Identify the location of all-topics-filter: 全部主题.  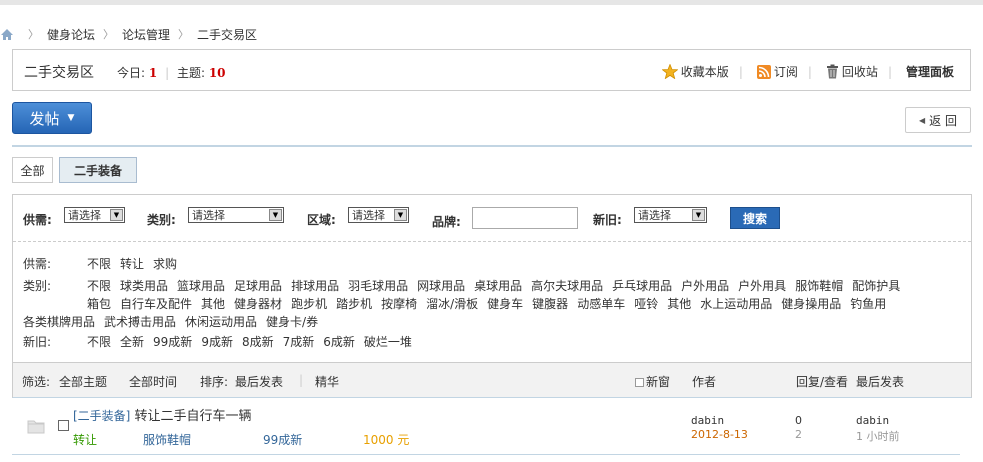
(83, 381).